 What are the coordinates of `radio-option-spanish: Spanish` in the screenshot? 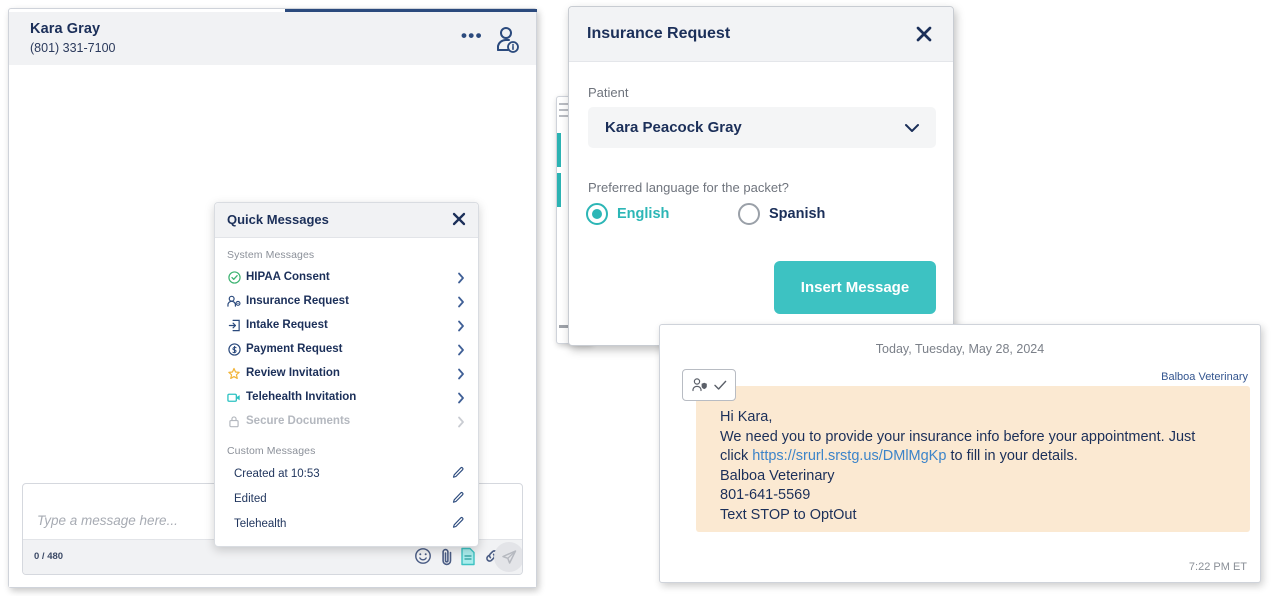 It's located at (781, 214).